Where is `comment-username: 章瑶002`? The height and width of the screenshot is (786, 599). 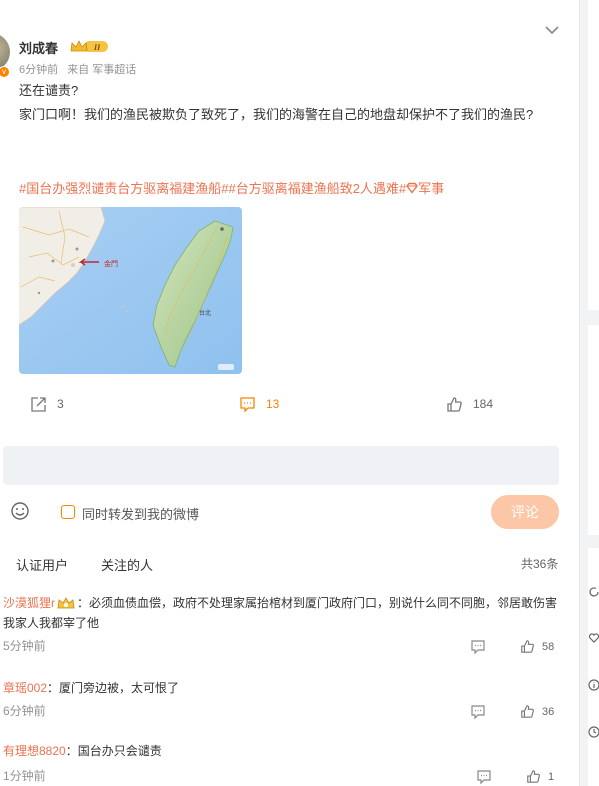
comment-username: 章瑶002 is located at coordinates (25, 688).